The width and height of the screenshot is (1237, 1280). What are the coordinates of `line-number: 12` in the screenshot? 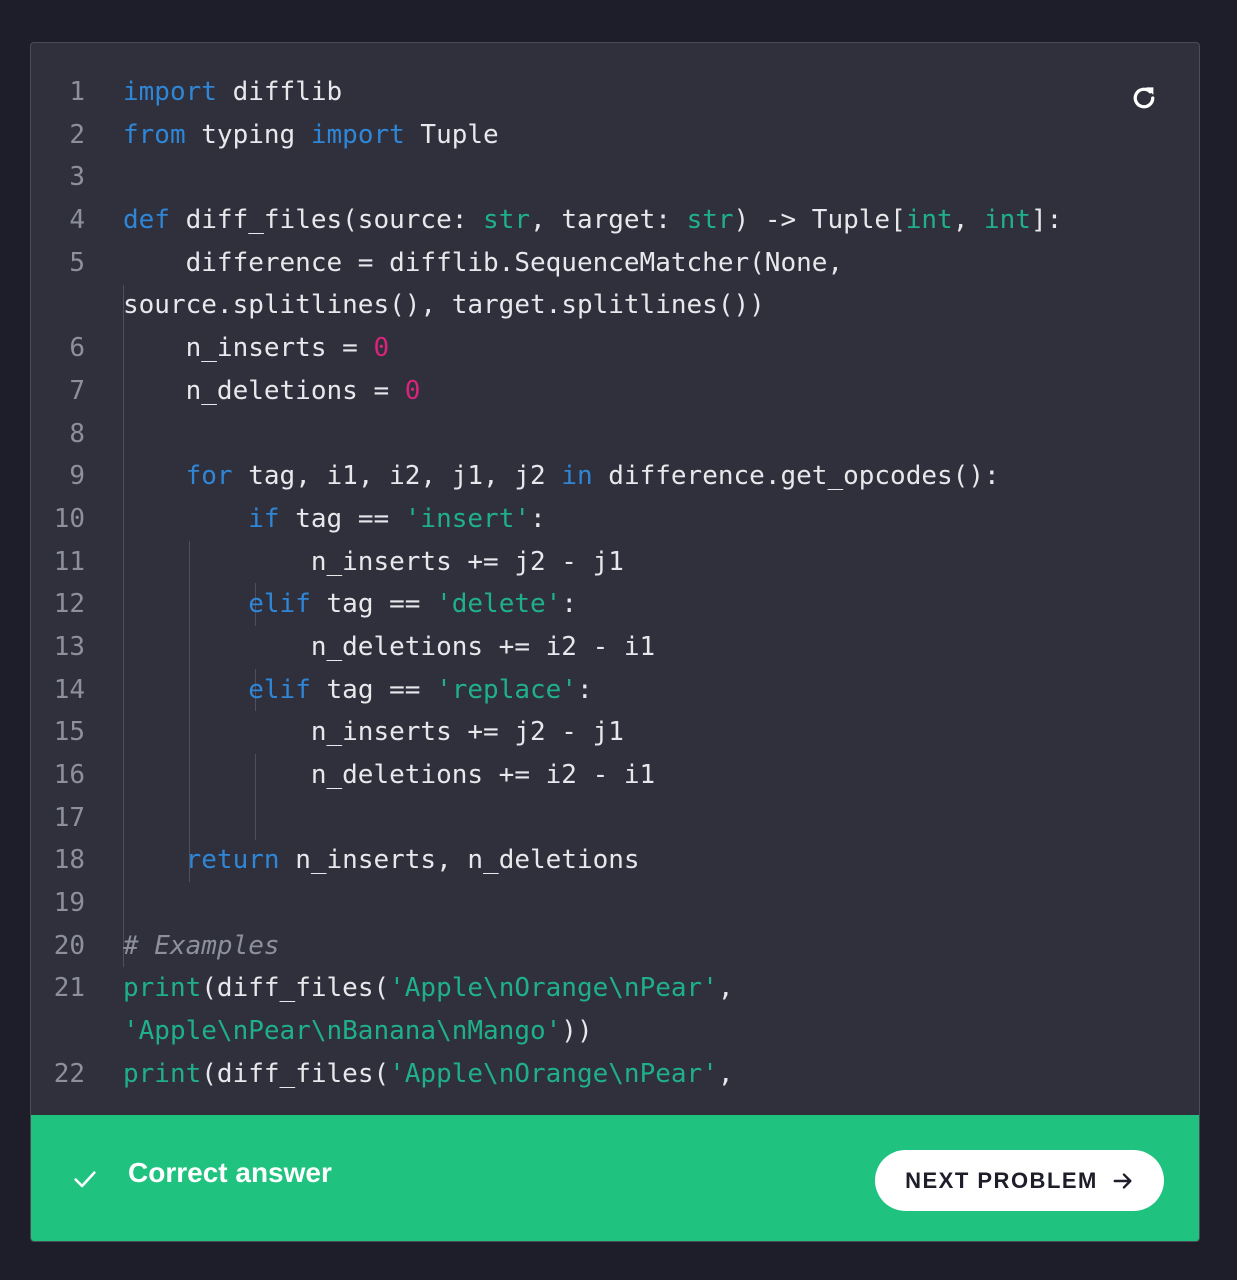 It's located at (69, 604).